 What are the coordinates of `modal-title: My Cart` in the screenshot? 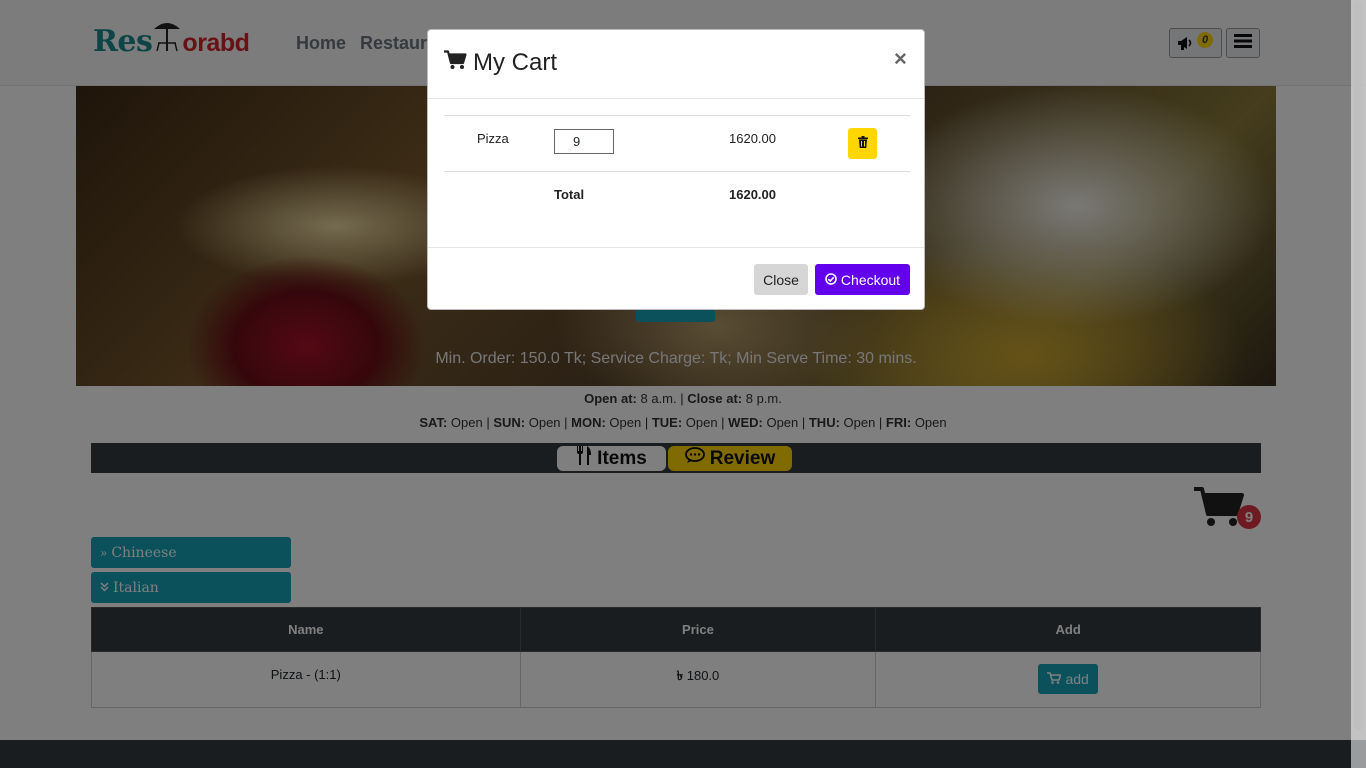 It's located at (500, 63).